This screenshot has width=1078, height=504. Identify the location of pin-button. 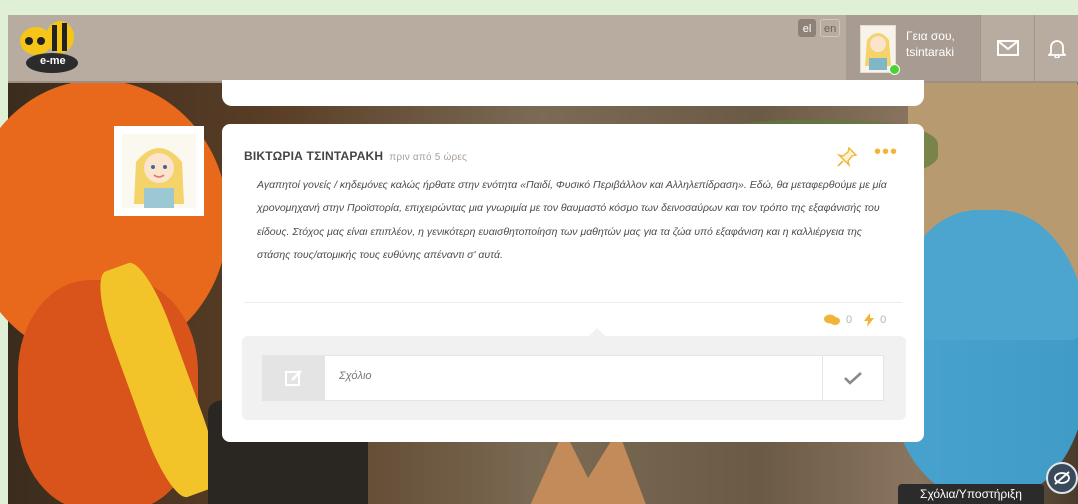
(847, 159).